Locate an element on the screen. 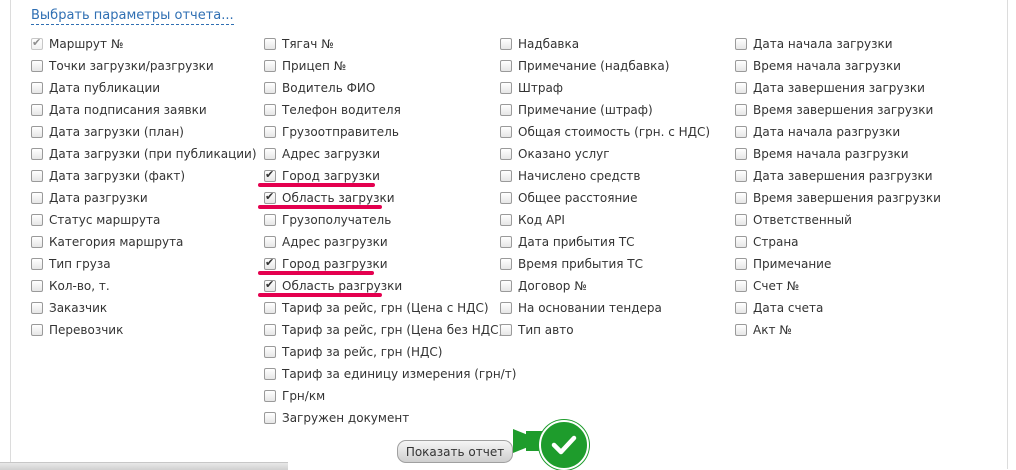 Image resolution: width=1016 pixels, height=470 pixels. param-option: Загружен документ is located at coordinates (390, 418).